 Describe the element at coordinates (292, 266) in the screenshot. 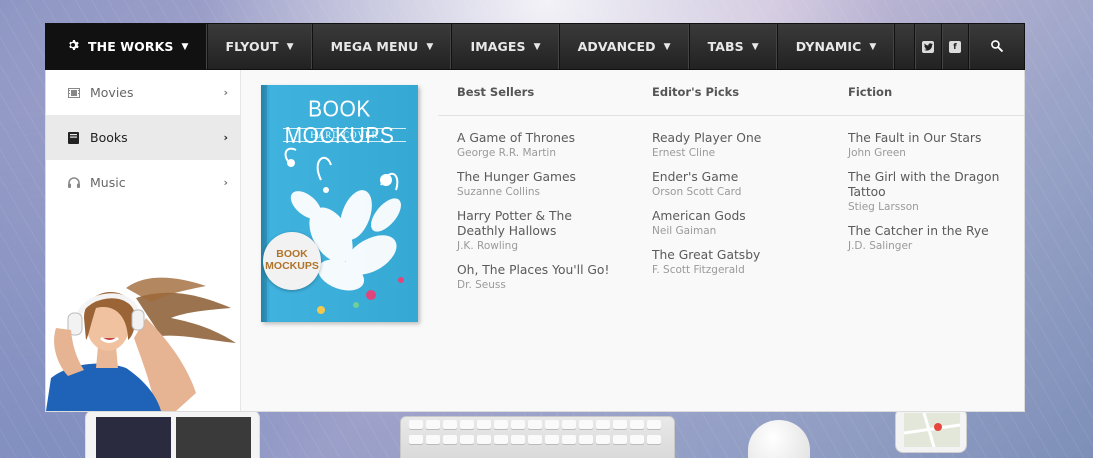

I see `badge-line: MOCKUPS` at that location.